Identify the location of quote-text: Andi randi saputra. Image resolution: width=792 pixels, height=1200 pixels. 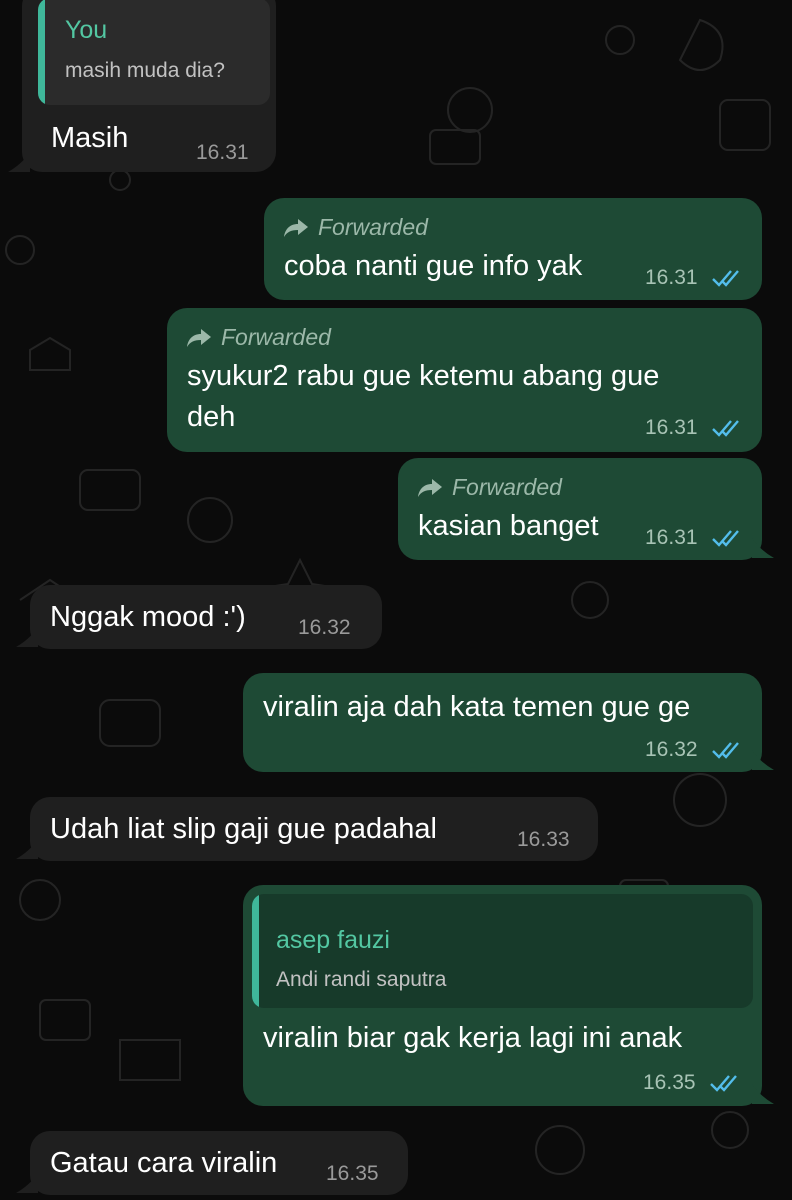
(361, 979).